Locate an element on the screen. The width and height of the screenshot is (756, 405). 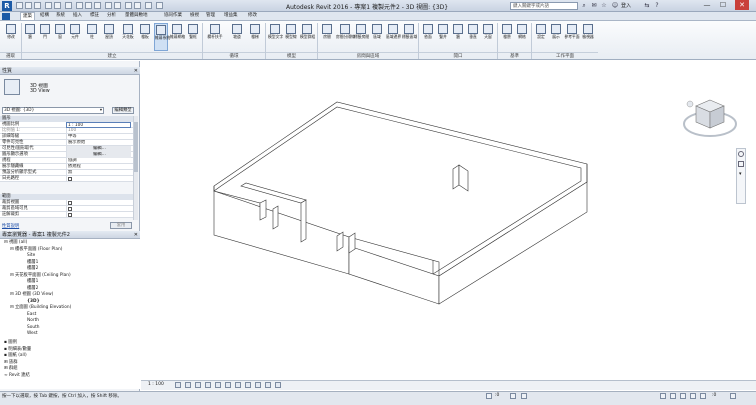
ref-plane-button: 參考平面 is located at coordinates (572, 37).